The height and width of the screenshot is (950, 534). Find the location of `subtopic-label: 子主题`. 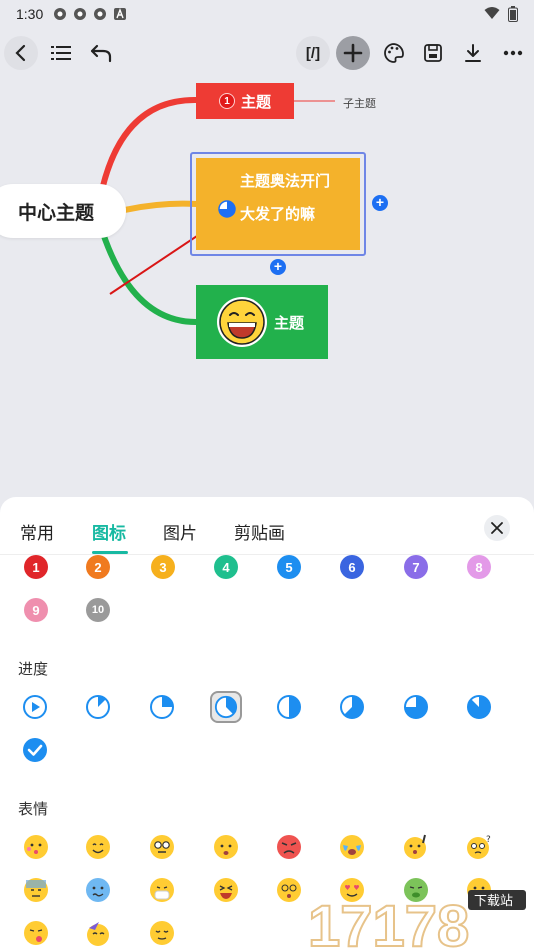

subtopic-label: 子主题 is located at coordinates (359, 103).